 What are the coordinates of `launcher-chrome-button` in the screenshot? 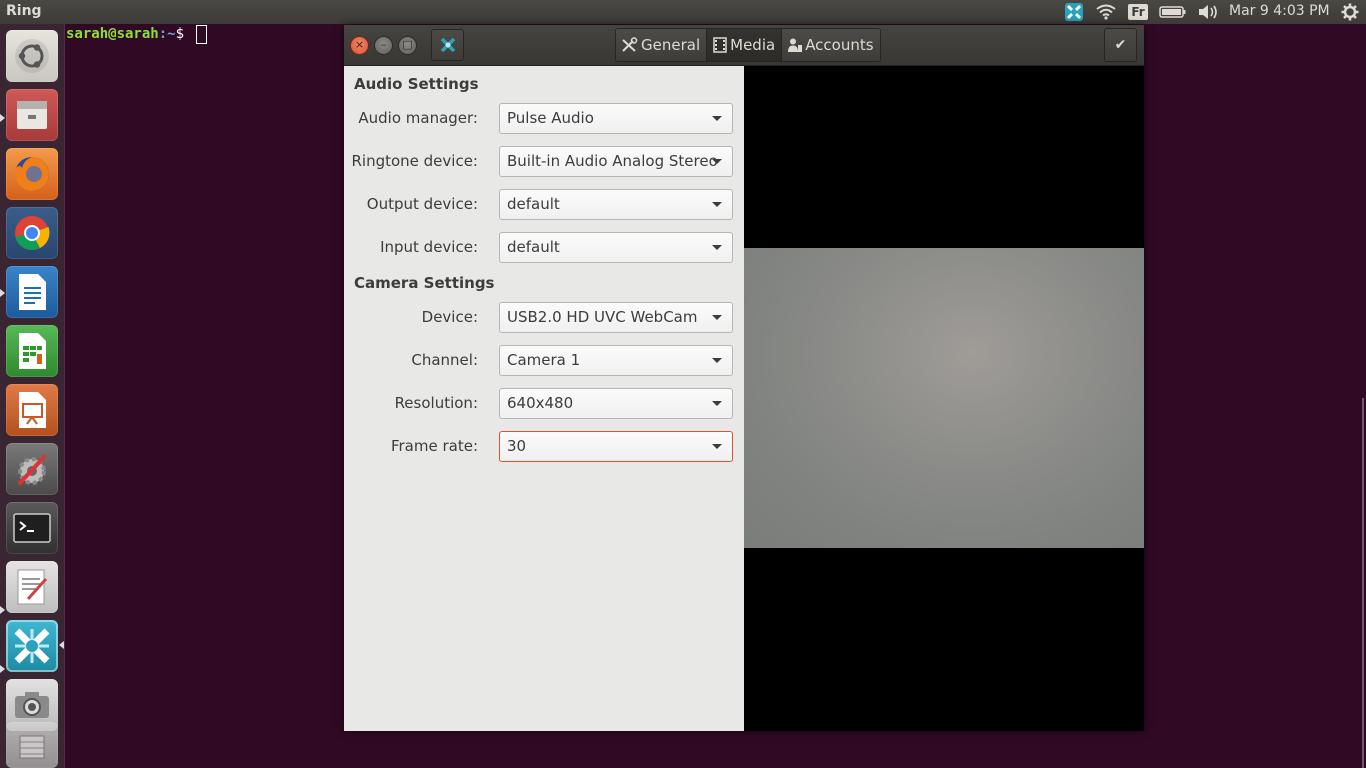 It's located at (32, 233).